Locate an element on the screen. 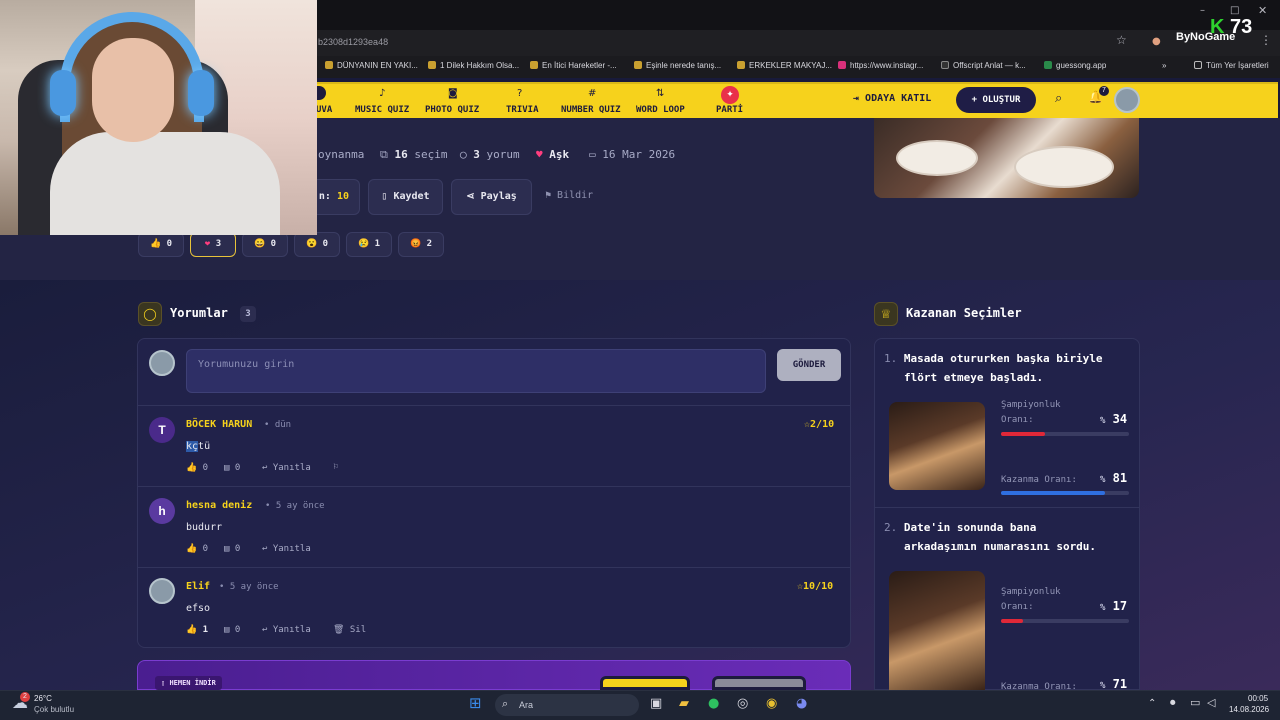 The image size is (1280, 720). star-icon: ☆ is located at coordinates (1121, 40).